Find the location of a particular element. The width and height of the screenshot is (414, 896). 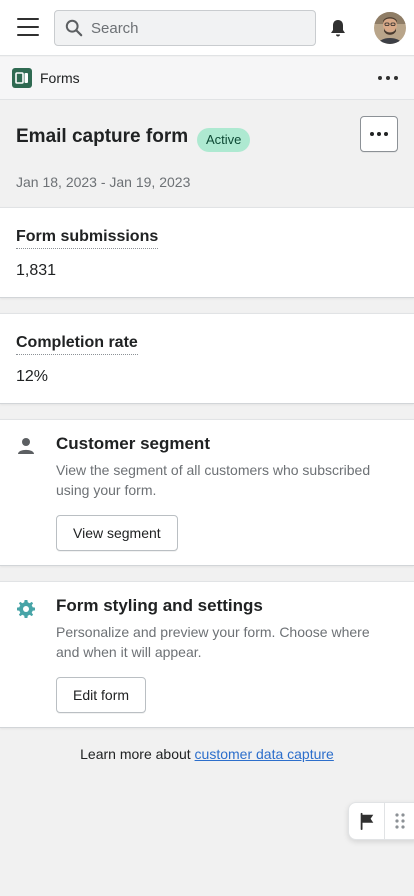

floating-toolbar is located at coordinates (381, 821).